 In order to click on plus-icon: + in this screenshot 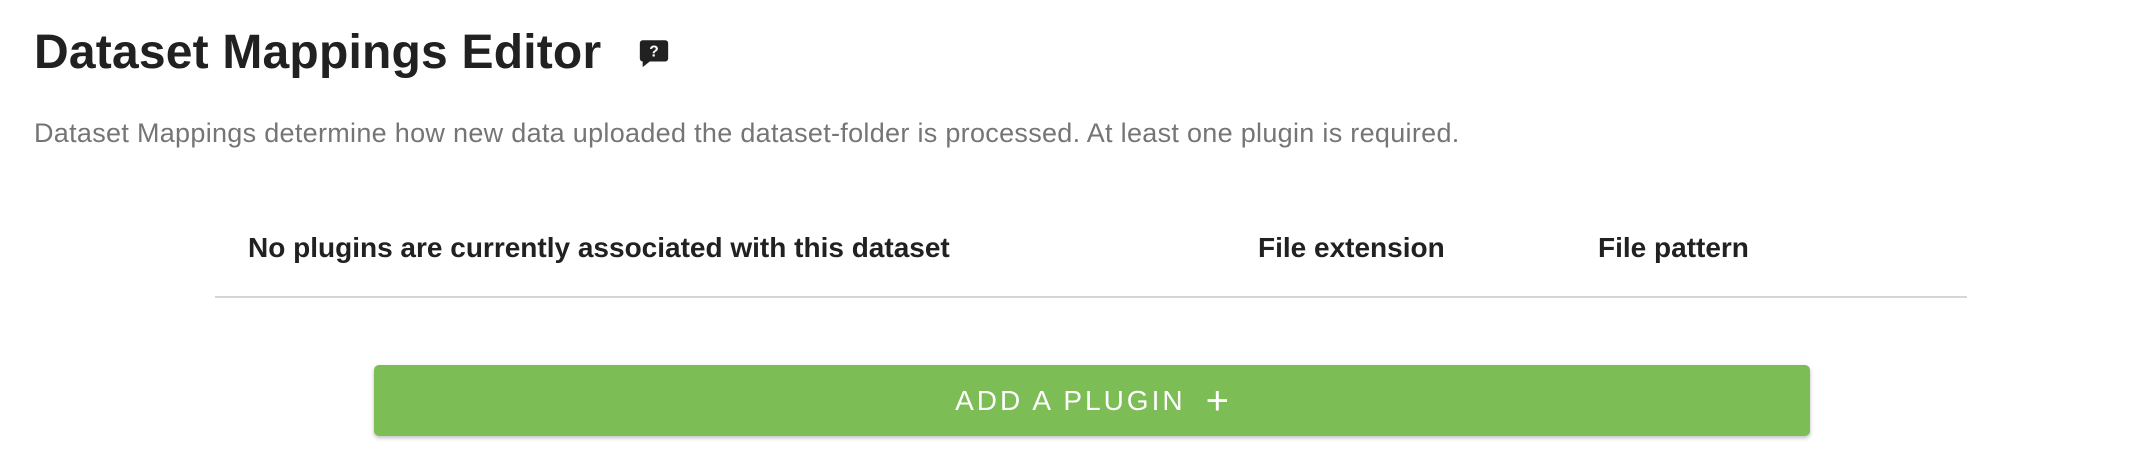, I will do `click(1217, 400)`.